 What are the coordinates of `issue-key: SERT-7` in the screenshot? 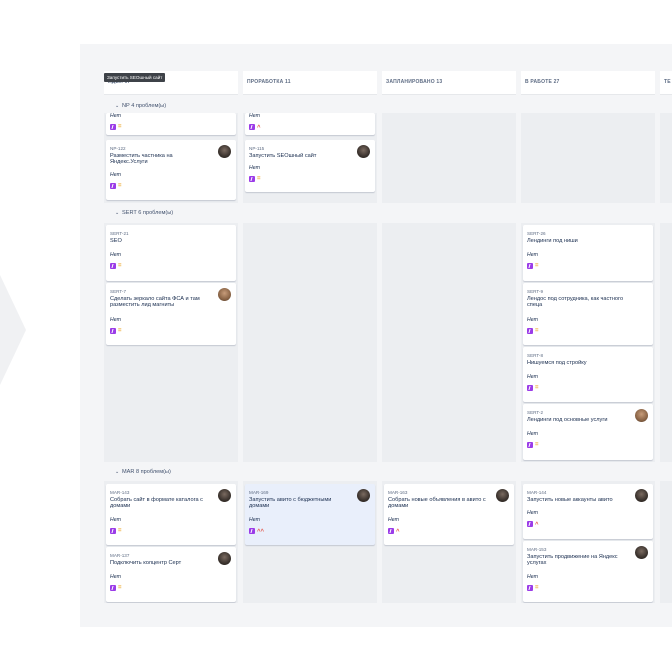 It's located at (118, 291).